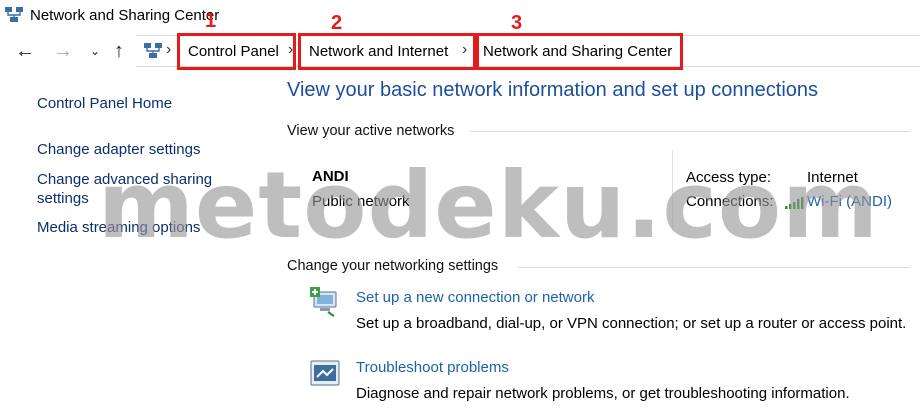 This screenshot has width=920, height=417. Describe the element at coordinates (14, 14) in the screenshot. I see `network-icon` at that location.